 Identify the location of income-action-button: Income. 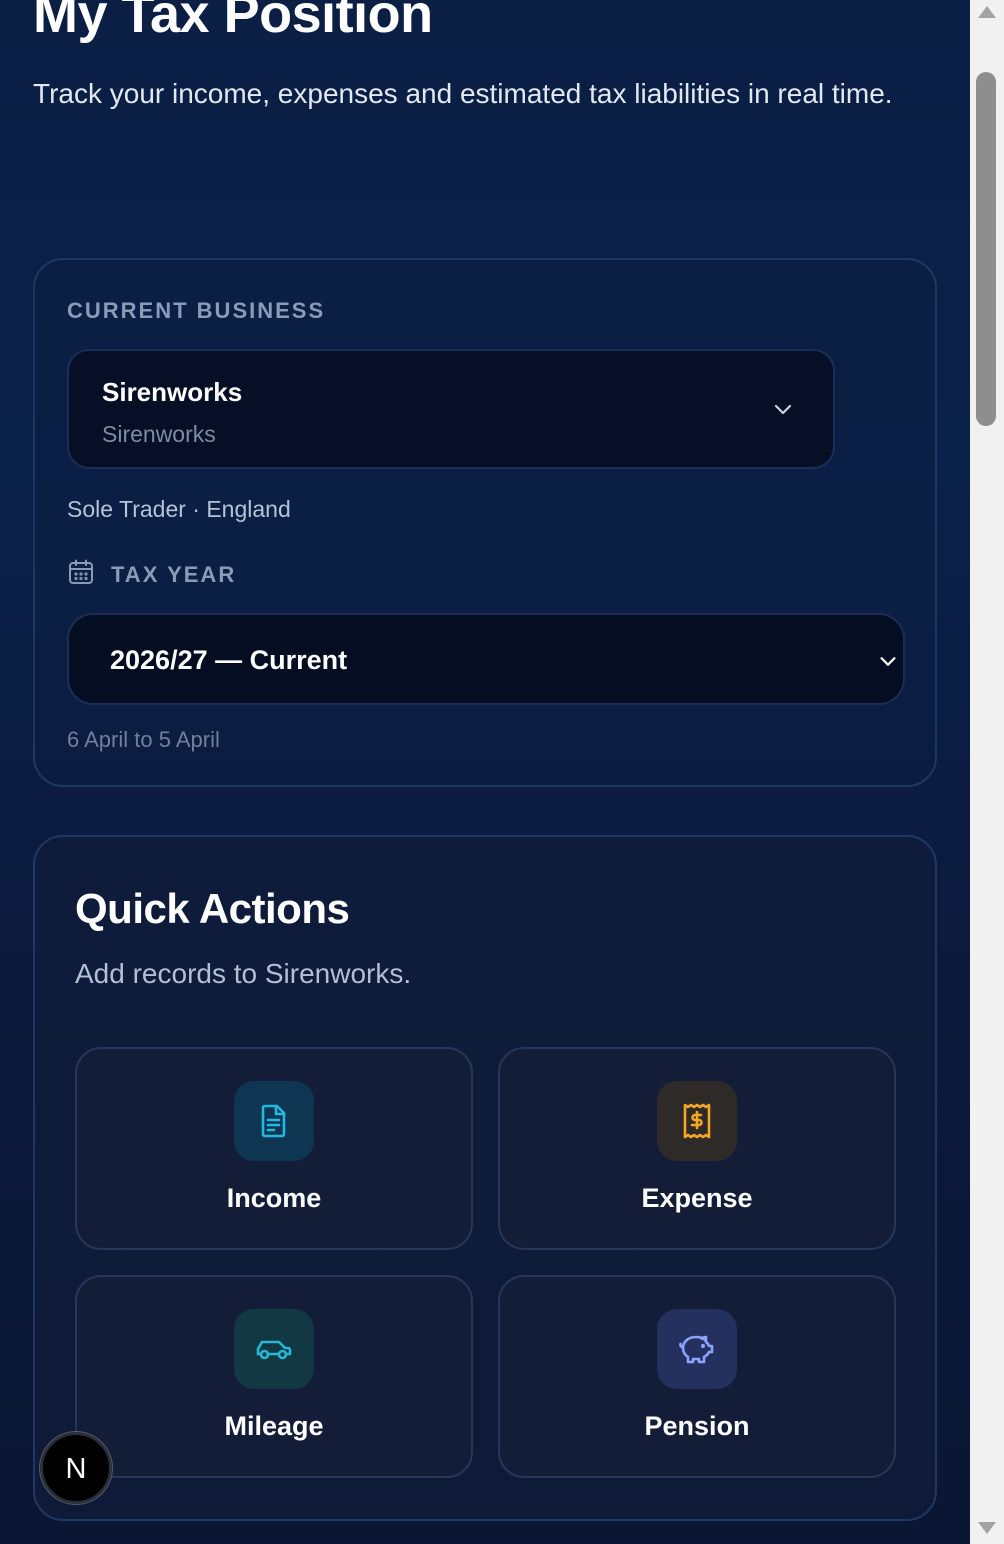
(274, 1148).